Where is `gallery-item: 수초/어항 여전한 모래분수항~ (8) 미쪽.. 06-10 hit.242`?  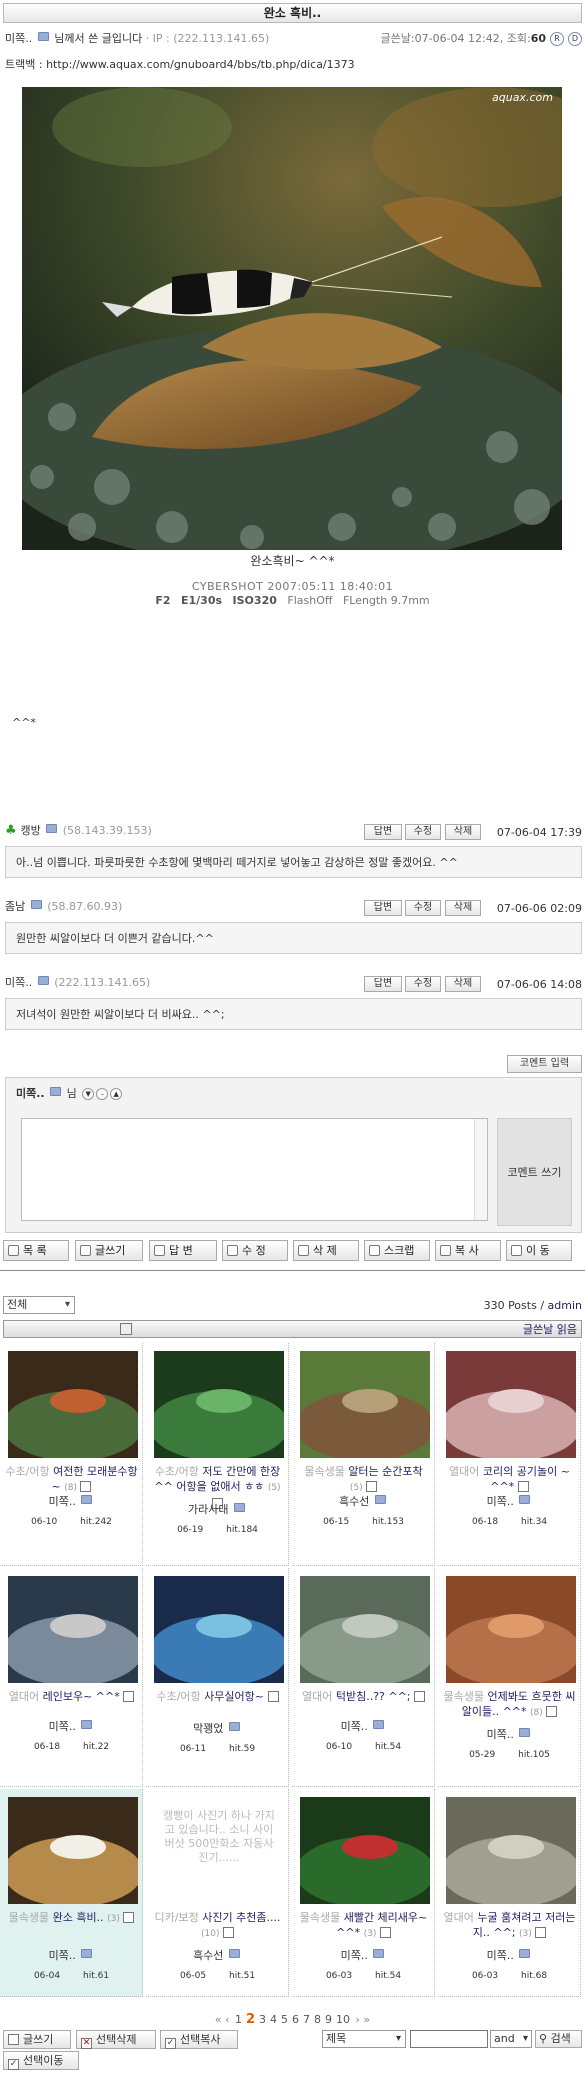
gallery-item: 수초/어항 여전한 모래분수항~ (8) 미쪽.. 06-10 hit.242 is located at coordinates (71, 1454).